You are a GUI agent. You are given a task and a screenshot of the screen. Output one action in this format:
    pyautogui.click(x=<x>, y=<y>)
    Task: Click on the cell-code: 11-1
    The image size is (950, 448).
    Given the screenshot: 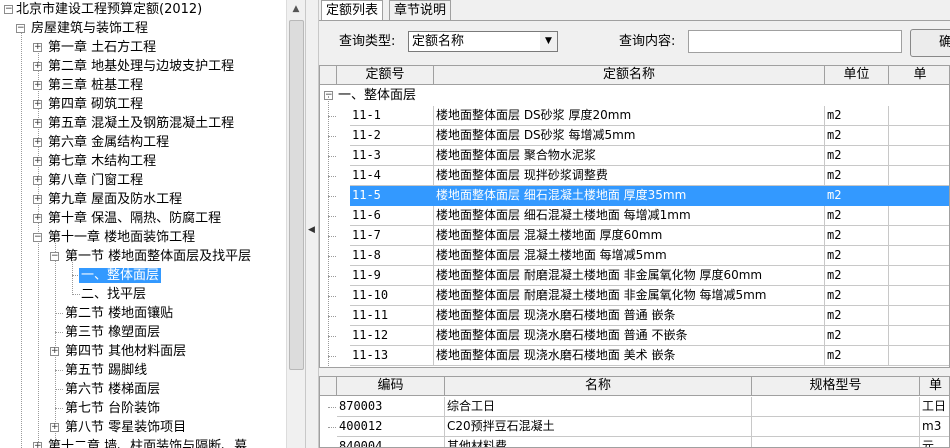 What is the action you would take?
    pyautogui.click(x=392, y=116)
    